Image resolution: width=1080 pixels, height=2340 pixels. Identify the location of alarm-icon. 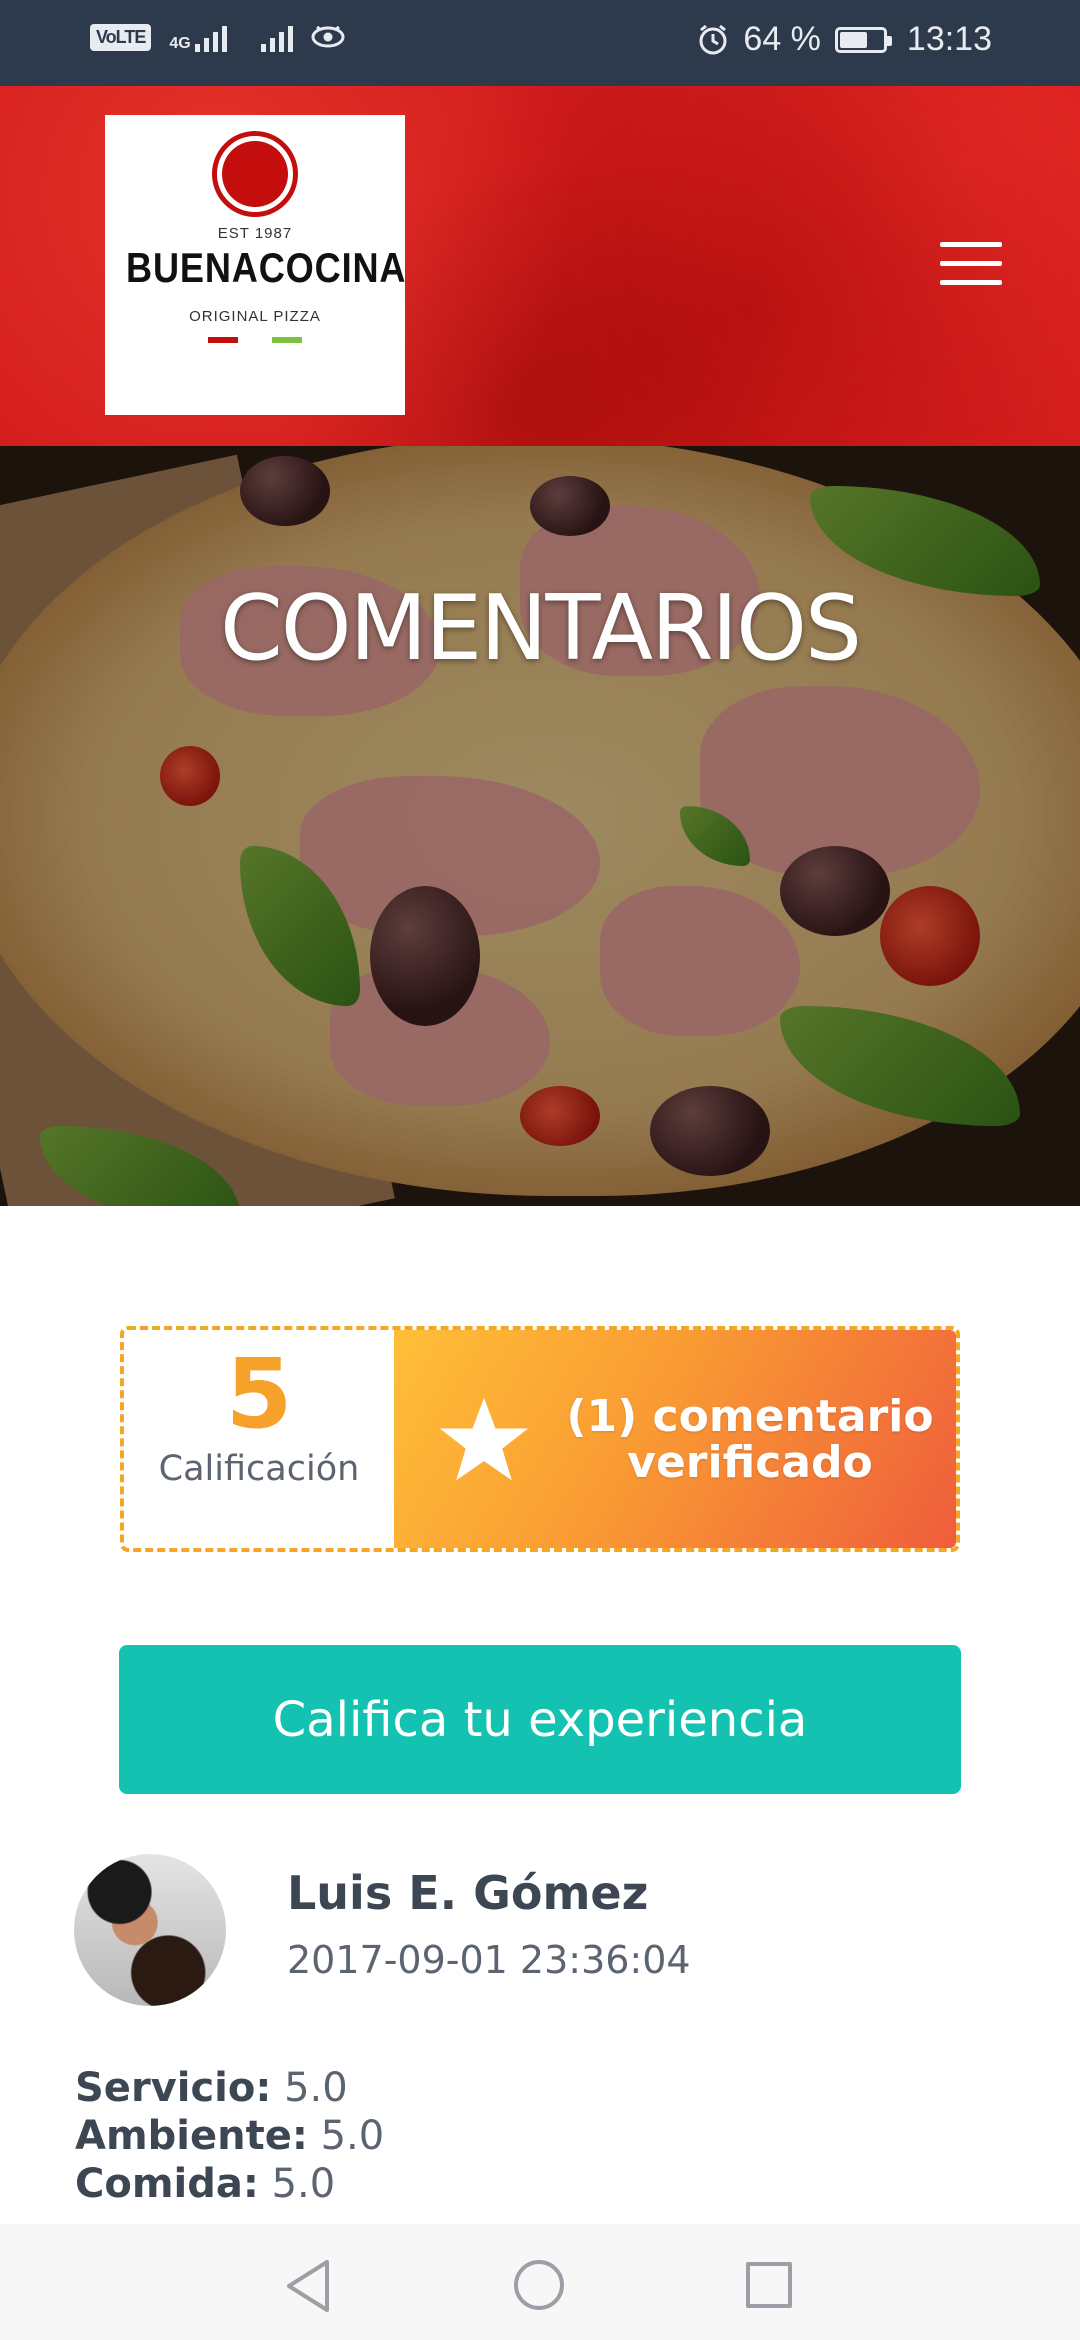
(713, 39).